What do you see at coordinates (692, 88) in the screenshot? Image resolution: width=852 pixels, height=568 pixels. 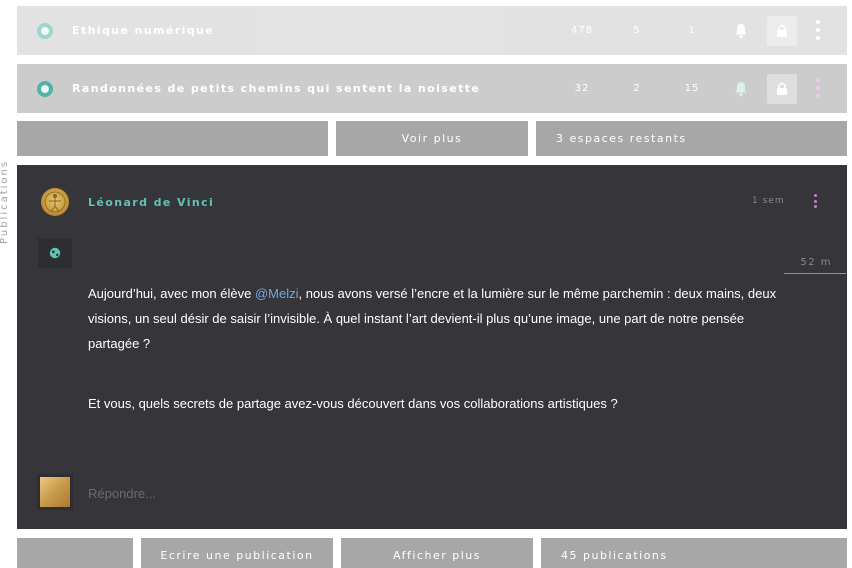 I see `space-stat-notifications: 15` at bounding box center [692, 88].